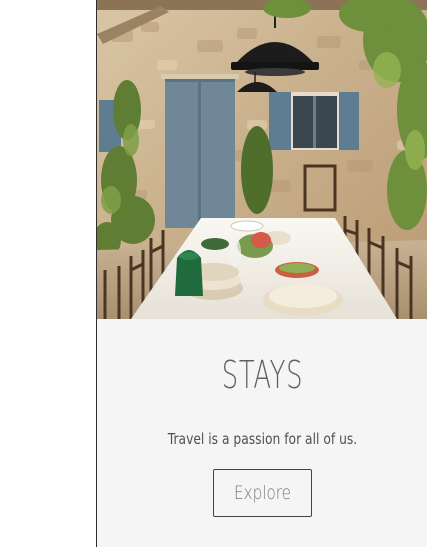  I want to click on explore-button-label: Explore, so click(262, 493).